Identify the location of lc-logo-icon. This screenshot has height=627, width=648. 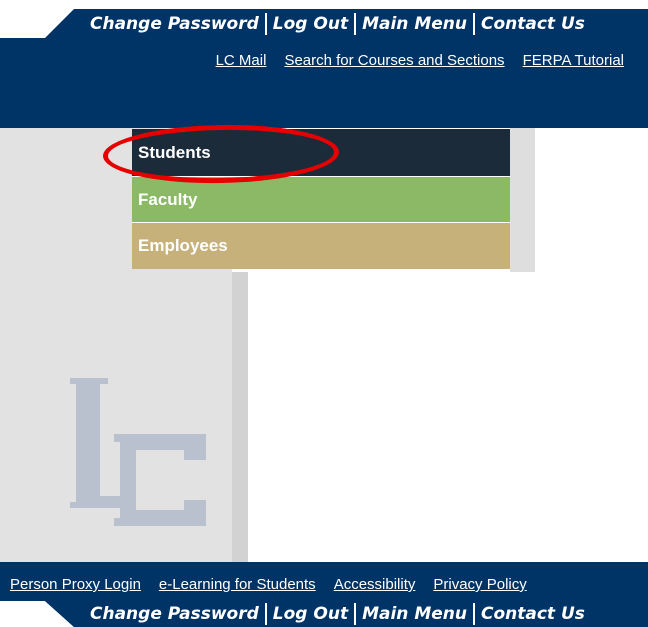
(138, 452).